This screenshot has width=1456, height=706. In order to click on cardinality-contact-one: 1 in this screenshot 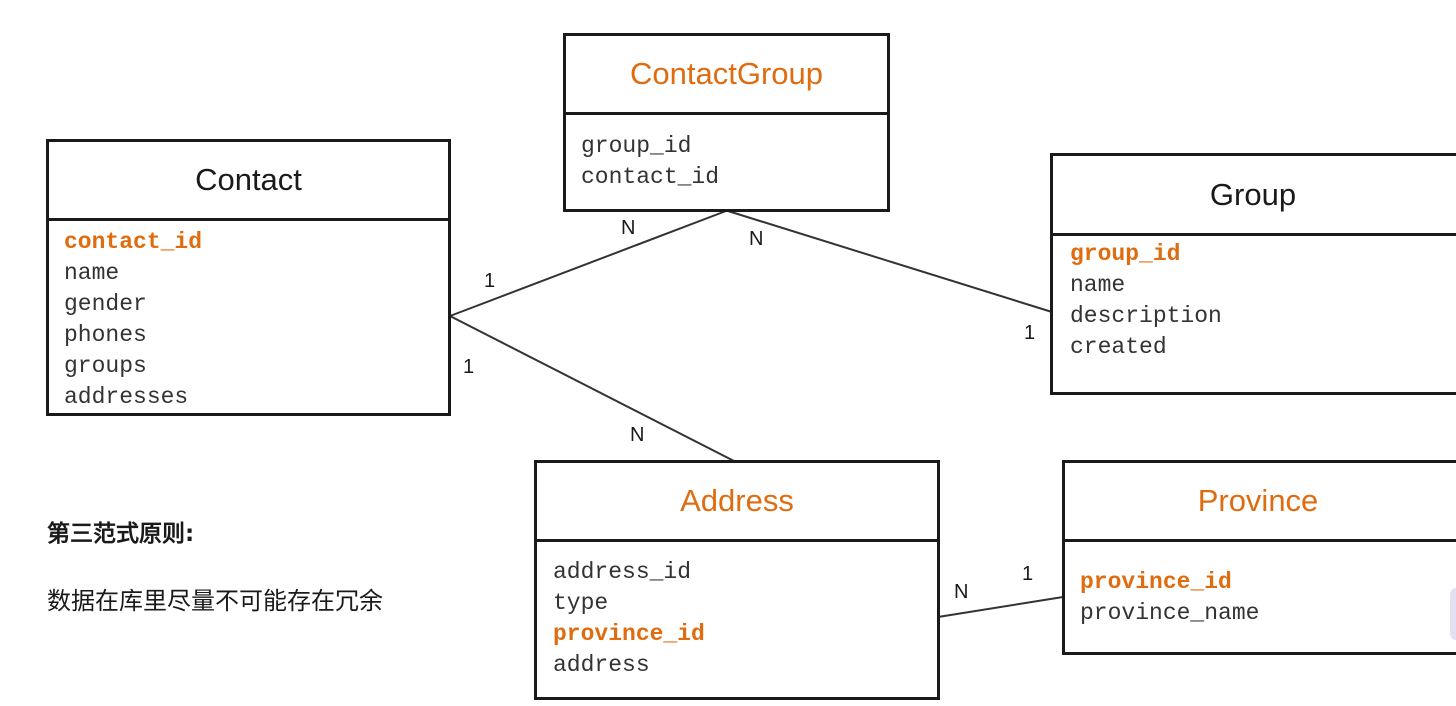, I will do `click(490, 281)`.